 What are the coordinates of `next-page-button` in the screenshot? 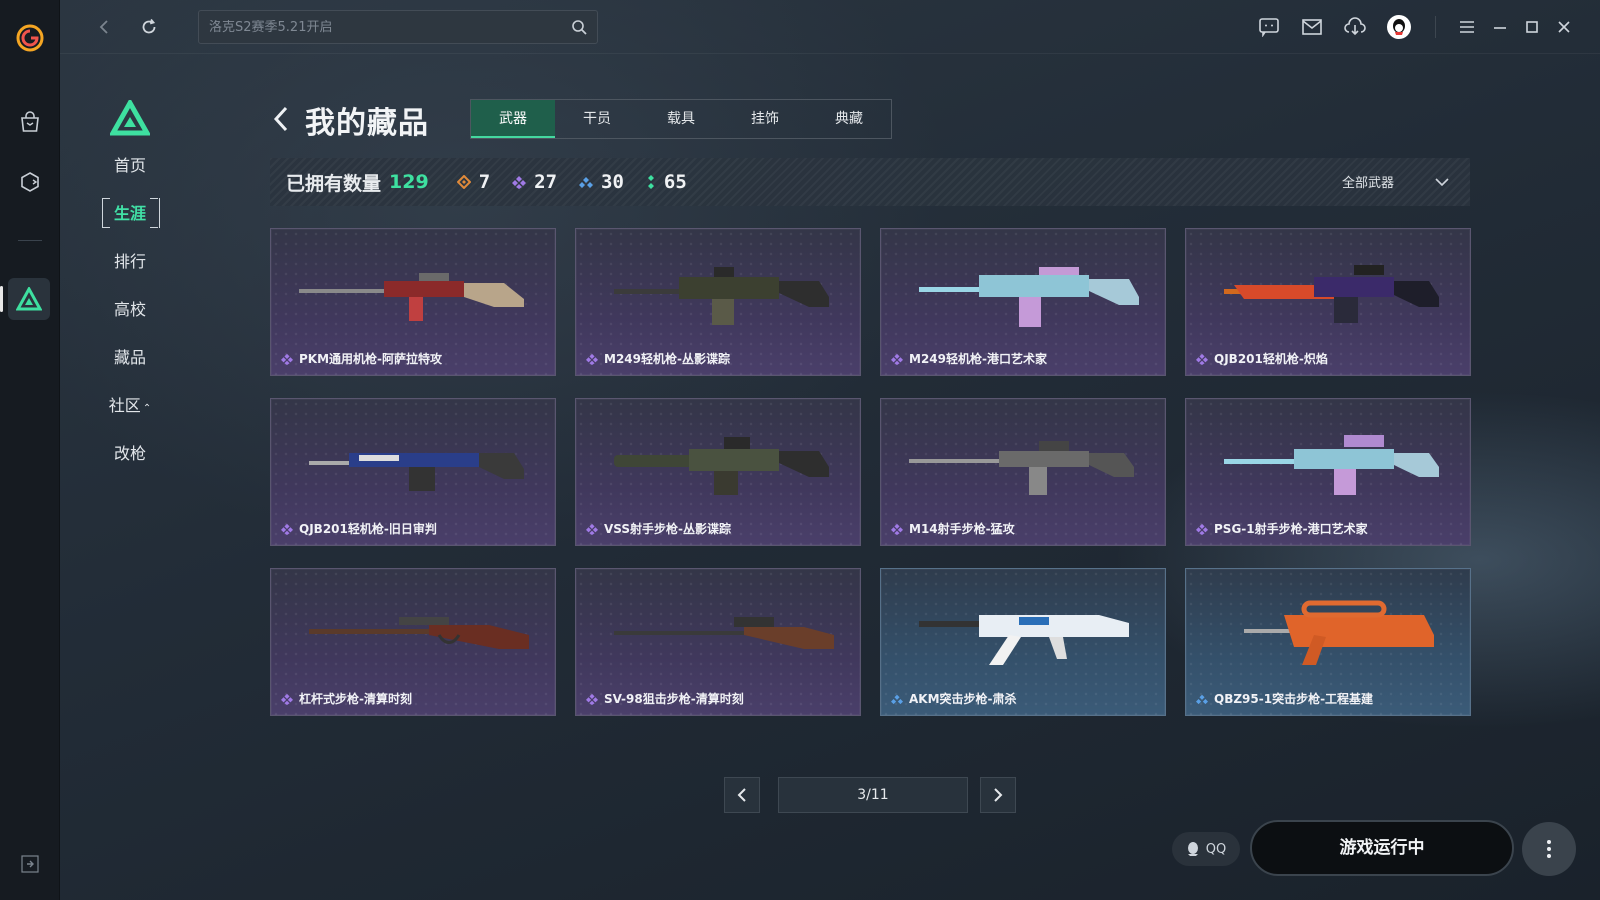 It's located at (998, 795).